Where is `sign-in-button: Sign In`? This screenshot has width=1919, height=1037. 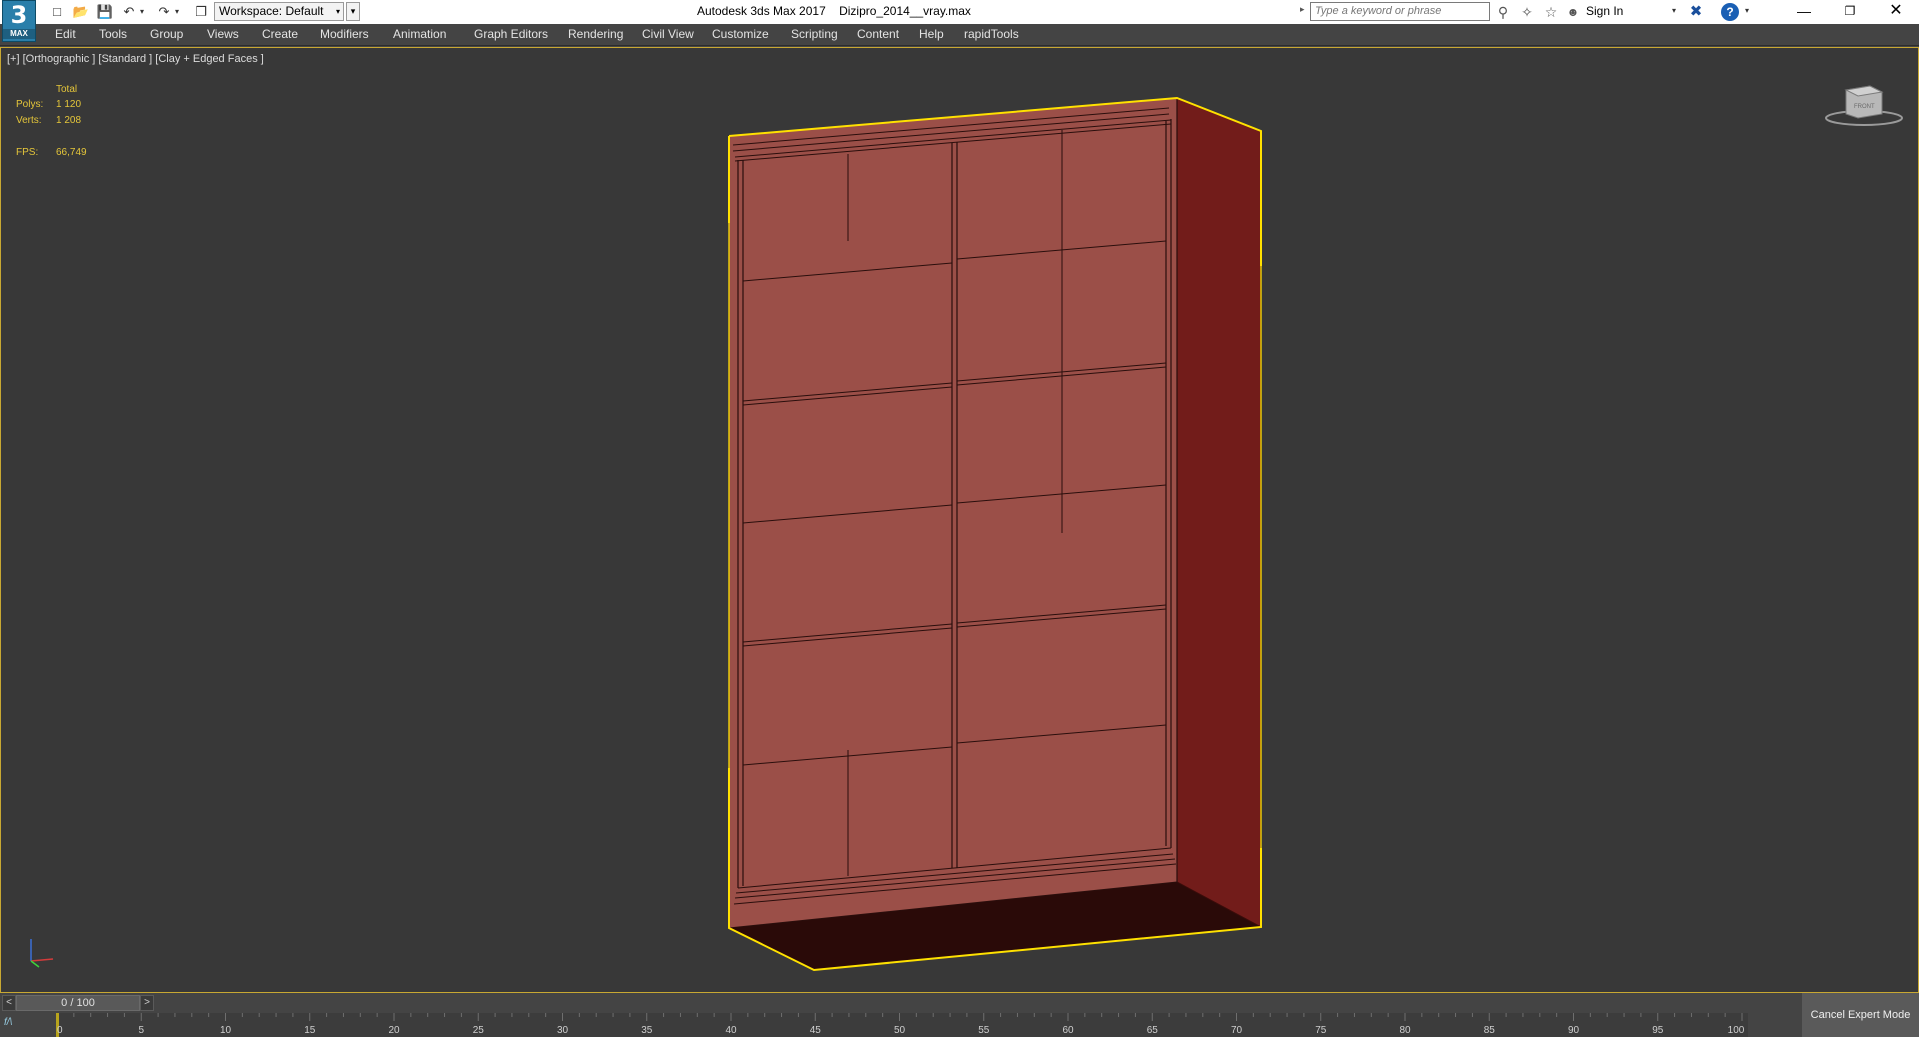
sign-in-button: Sign In is located at coordinates (1604, 11).